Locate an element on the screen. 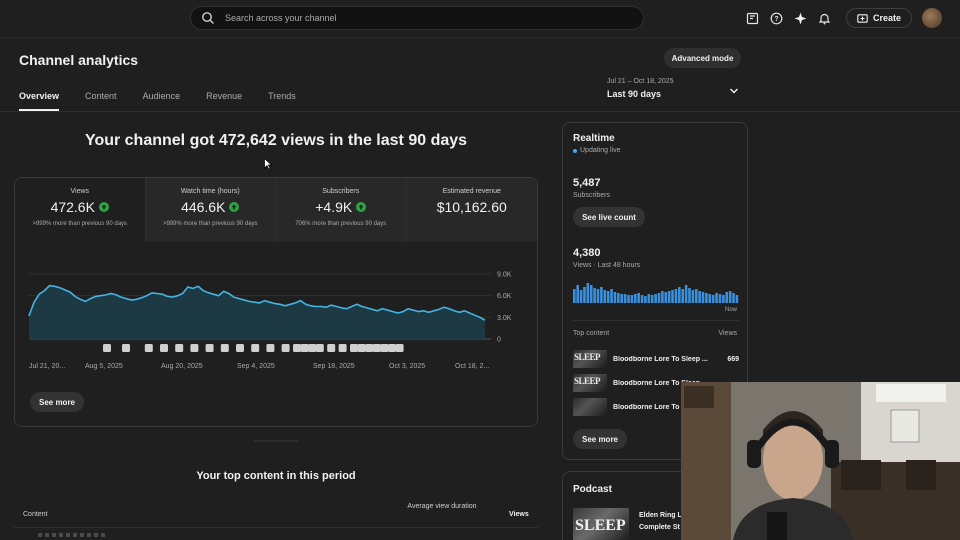  realtime-subscribers-label: Subscribers is located at coordinates (591, 195).